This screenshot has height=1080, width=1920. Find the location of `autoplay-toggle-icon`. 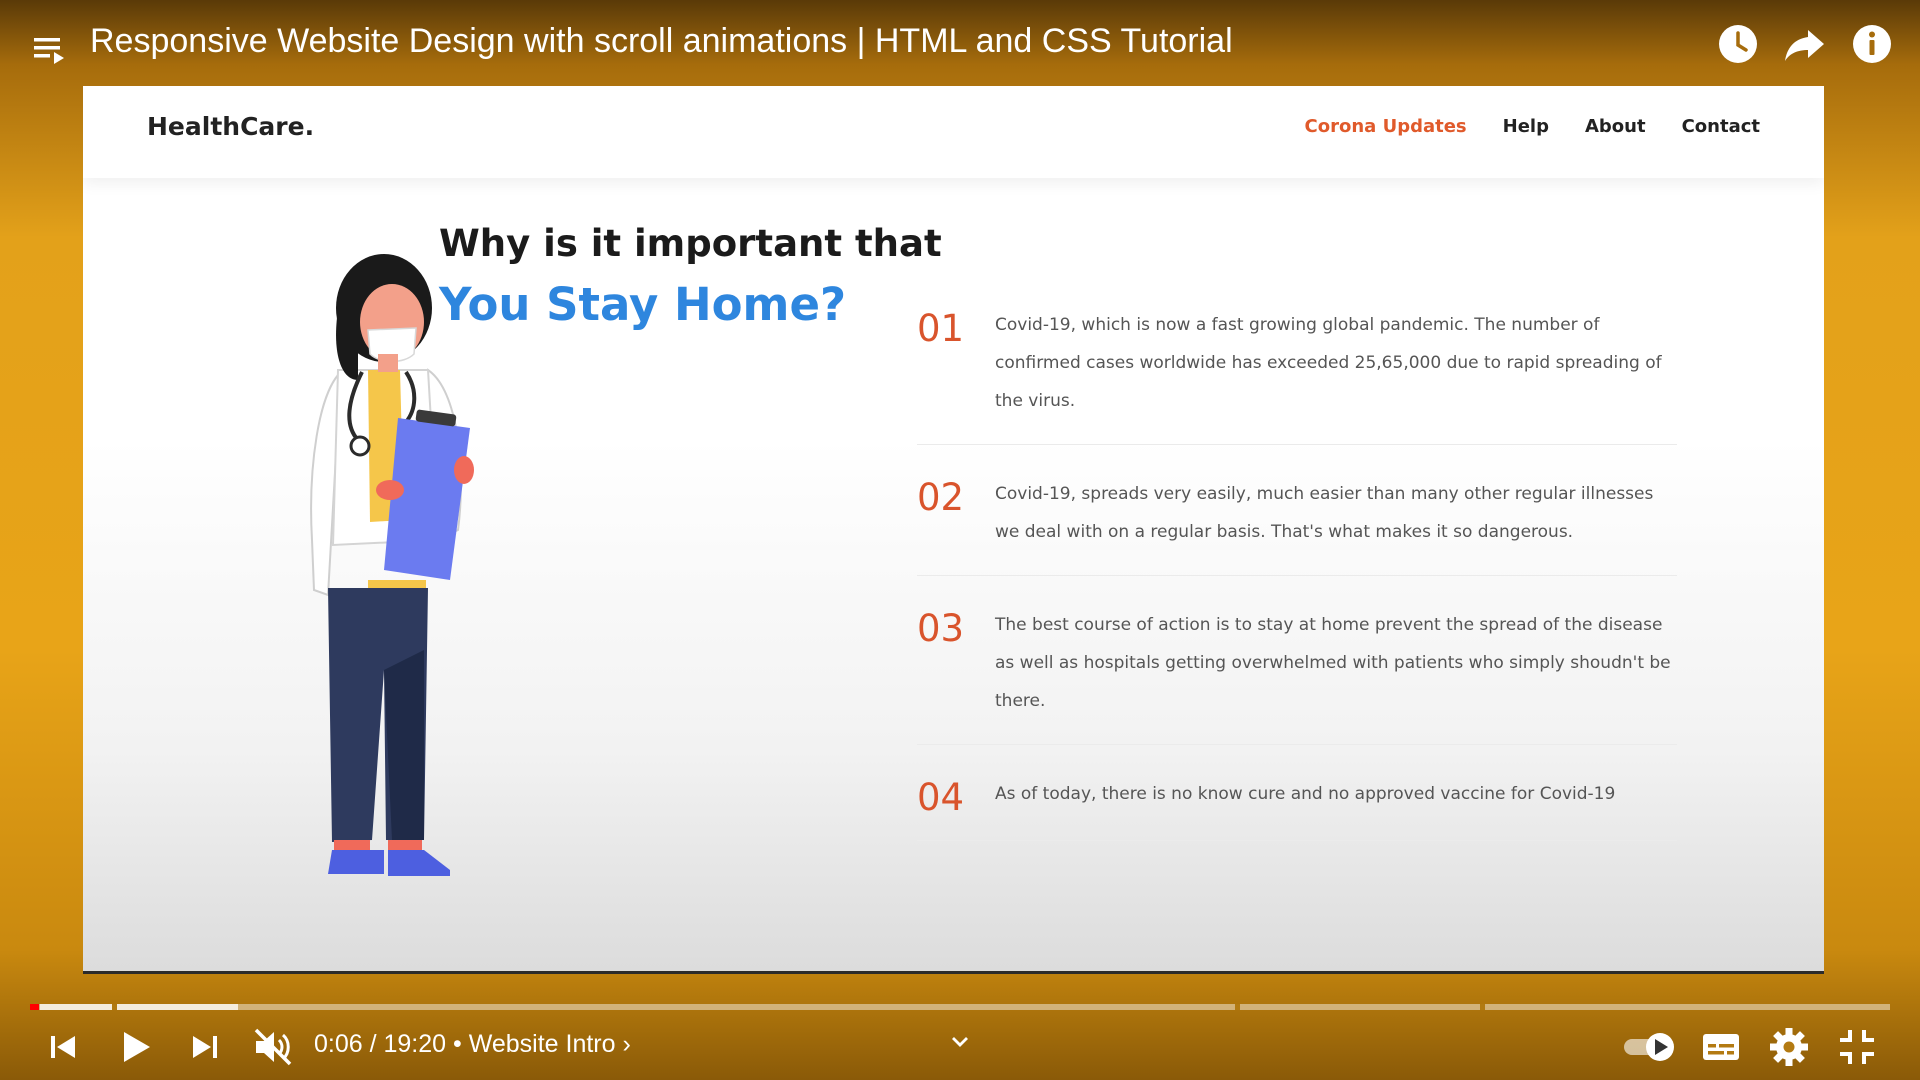

autoplay-toggle-icon is located at coordinates (1650, 1047).